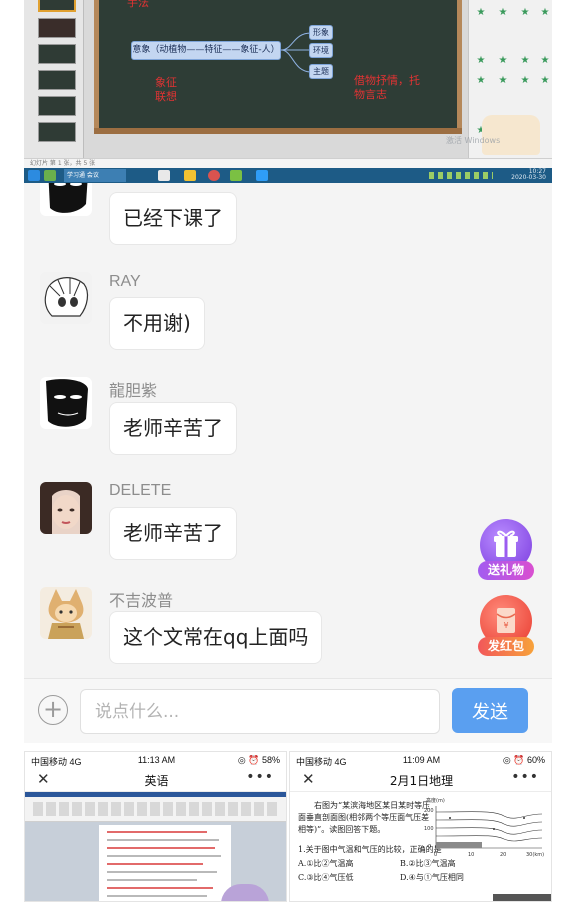  Describe the element at coordinates (258, 760) in the screenshot. I see `battery-text: ◎ ⏰ 58%` at that location.